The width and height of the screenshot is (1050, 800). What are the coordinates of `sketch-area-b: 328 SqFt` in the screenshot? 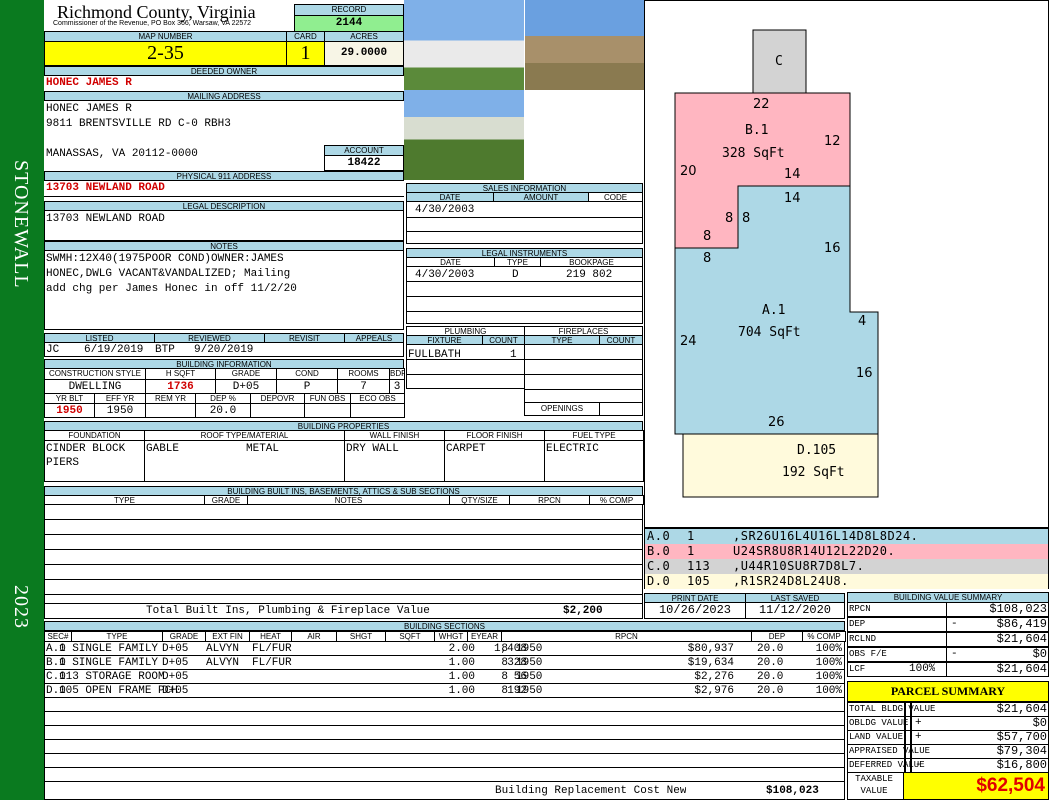 It's located at (753, 153).